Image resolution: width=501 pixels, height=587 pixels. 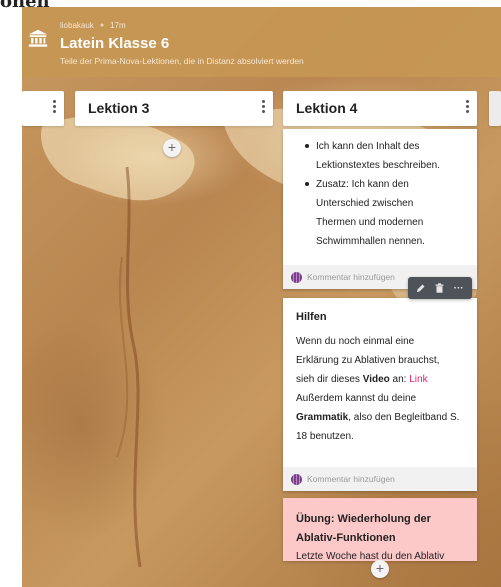 I want to click on add-comment-field: Kommentar hinzufügen, so click(x=380, y=479).